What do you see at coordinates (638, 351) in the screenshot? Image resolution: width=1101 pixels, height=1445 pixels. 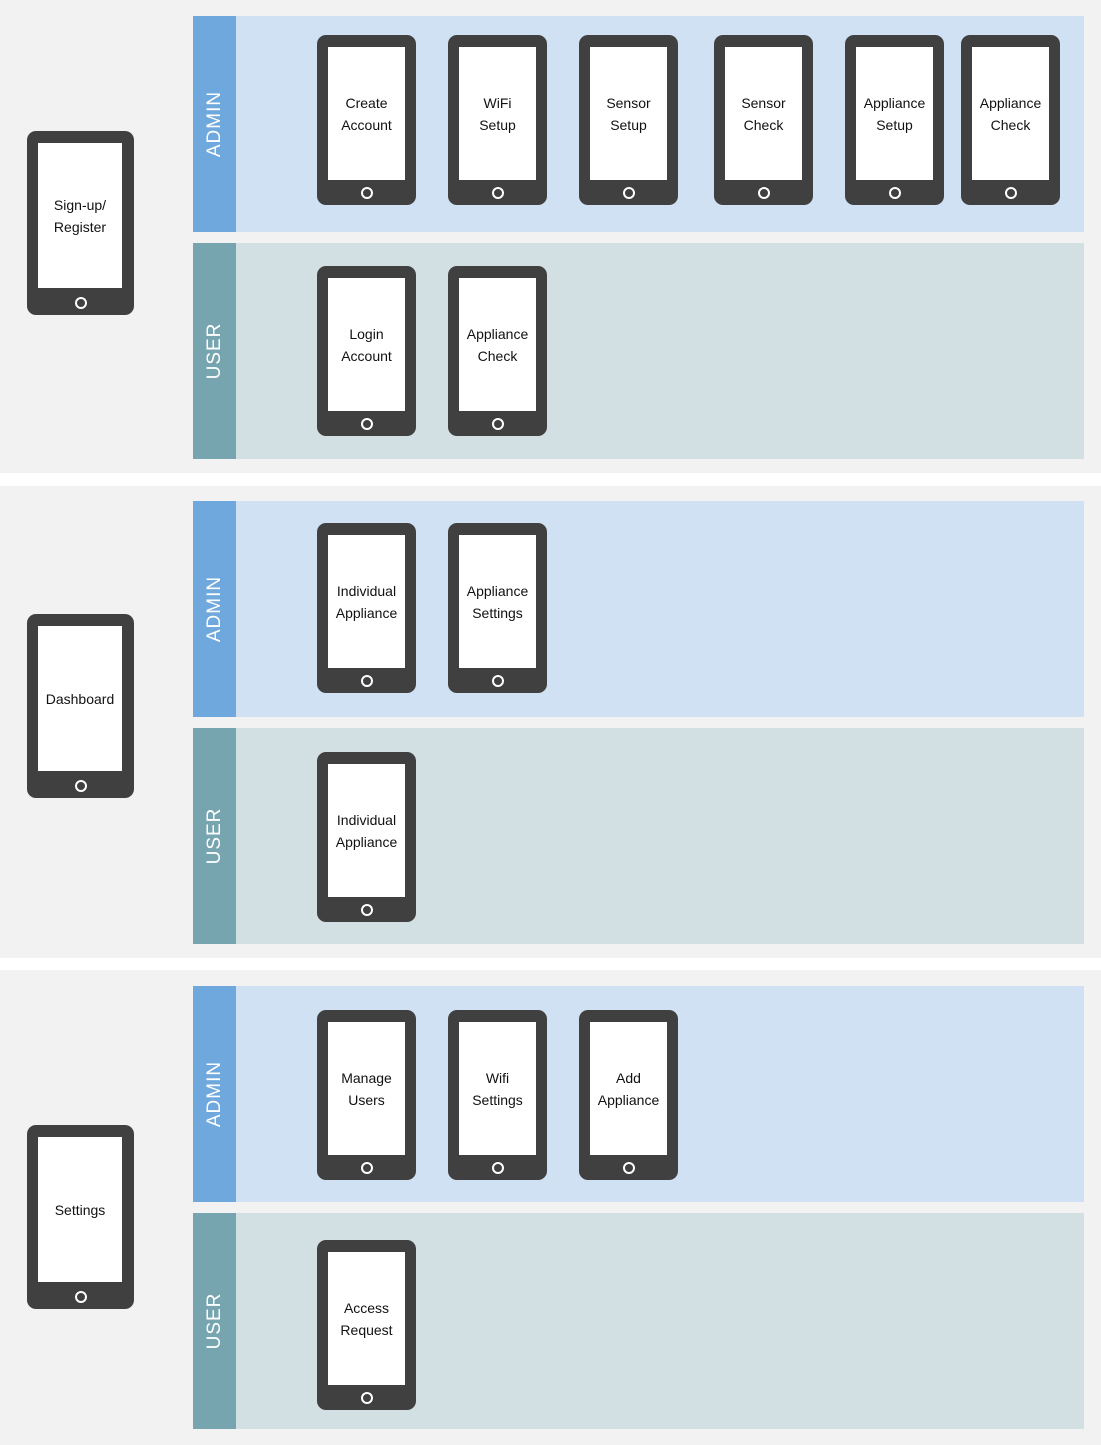 I see `user-lane: USER Login Account Appliance Check` at bounding box center [638, 351].